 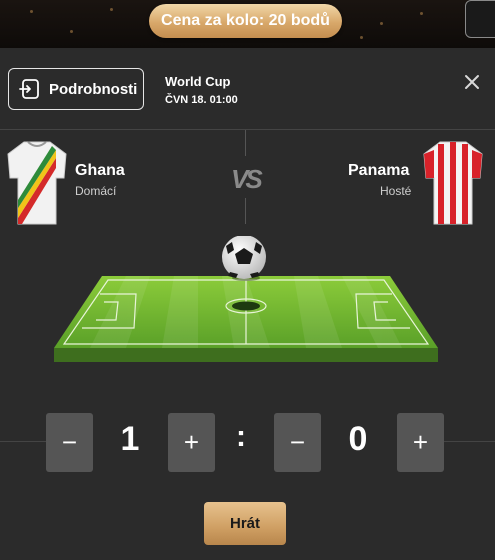 I want to click on details-button: Podrobnosti, so click(x=76, y=89).